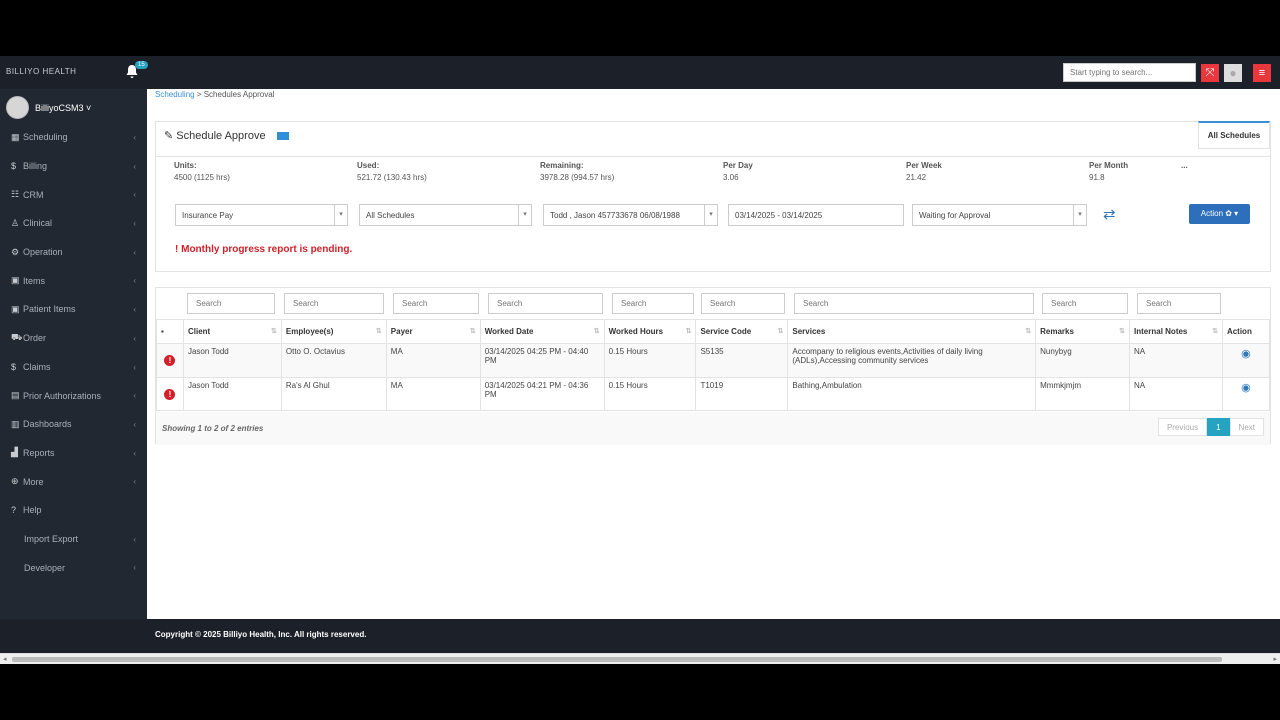  Describe the element at coordinates (261, 215) in the screenshot. I see `payer-select: Insurance Pay ▾` at that location.